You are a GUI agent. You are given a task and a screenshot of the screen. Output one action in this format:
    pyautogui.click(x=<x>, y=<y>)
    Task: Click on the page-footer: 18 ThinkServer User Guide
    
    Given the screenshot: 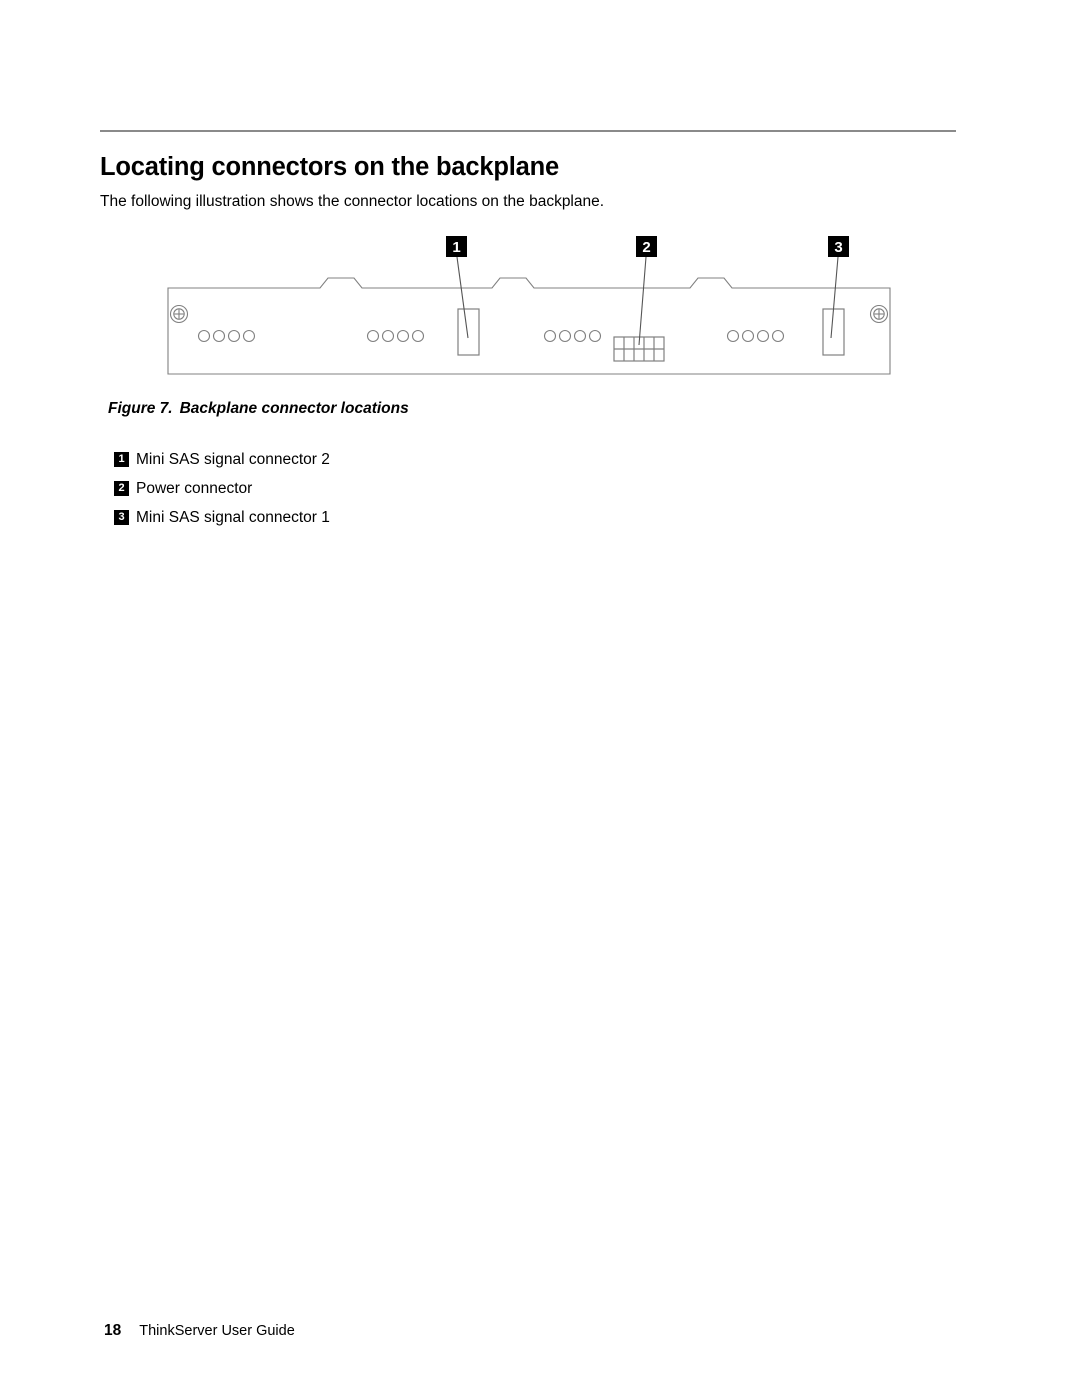 What is the action you would take?
    pyautogui.click(x=199, y=1331)
    